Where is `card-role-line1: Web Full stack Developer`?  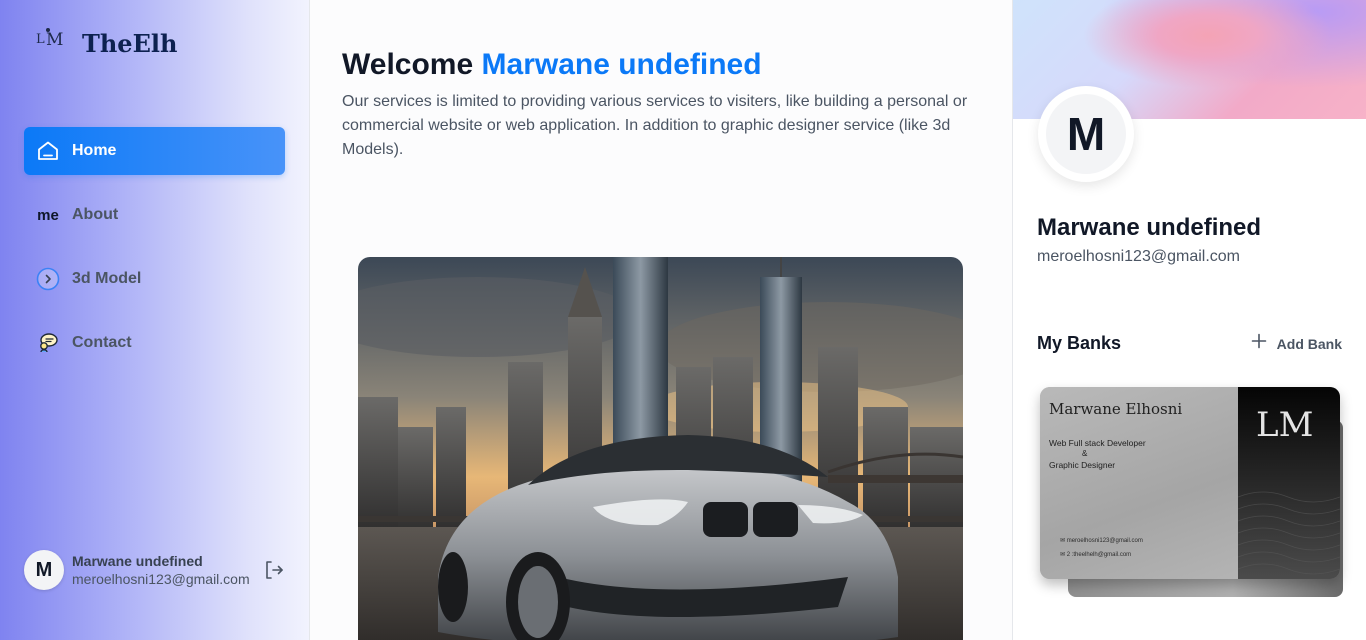
card-role-line1: Web Full stack Developer is located at coordinates (1097, 443).